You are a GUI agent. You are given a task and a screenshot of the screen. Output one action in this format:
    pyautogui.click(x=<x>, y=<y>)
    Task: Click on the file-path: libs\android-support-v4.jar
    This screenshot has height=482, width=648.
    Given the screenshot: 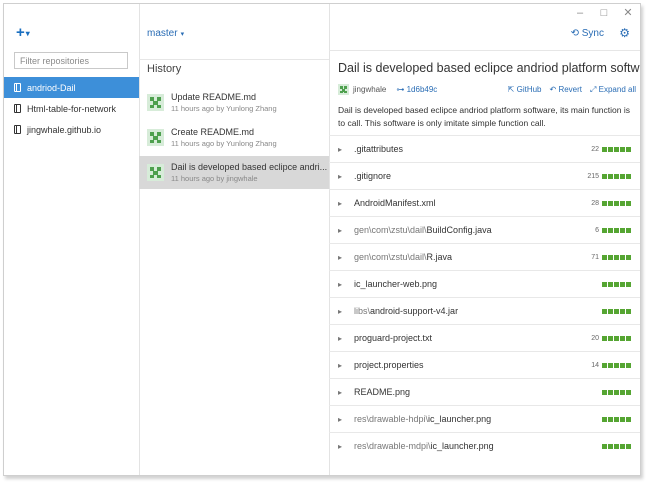 What is the action you would take?
    pyautogui.click(x=406, y=311)
    